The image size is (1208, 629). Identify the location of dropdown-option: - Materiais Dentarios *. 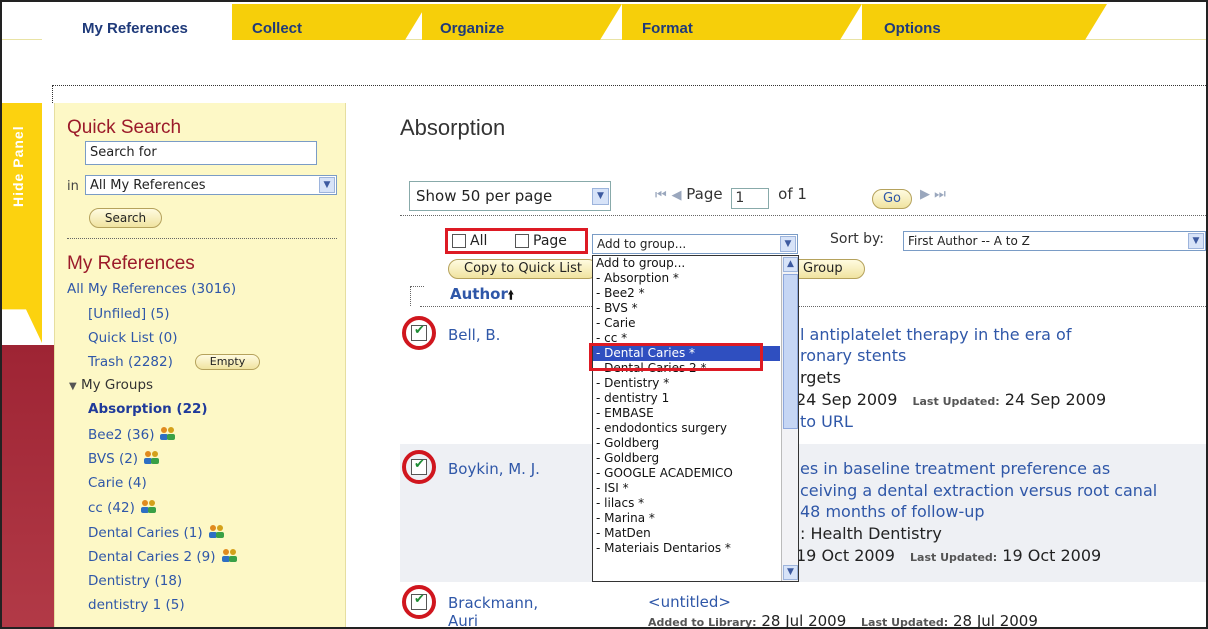
(686, 548).